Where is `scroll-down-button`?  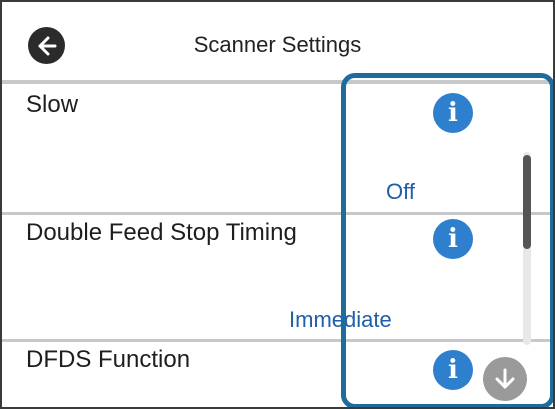
scroll-down-button is located at coordinates (505, 379).